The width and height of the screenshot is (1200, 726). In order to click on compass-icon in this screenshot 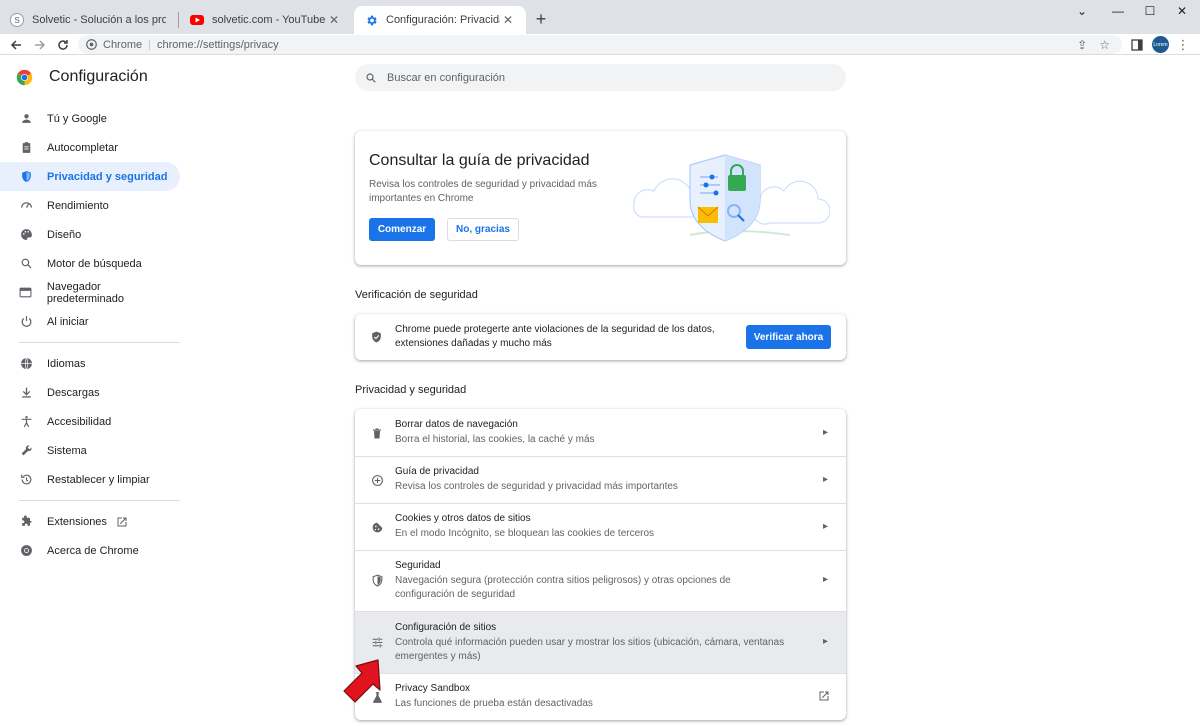, I will do `click(377, 480)`.